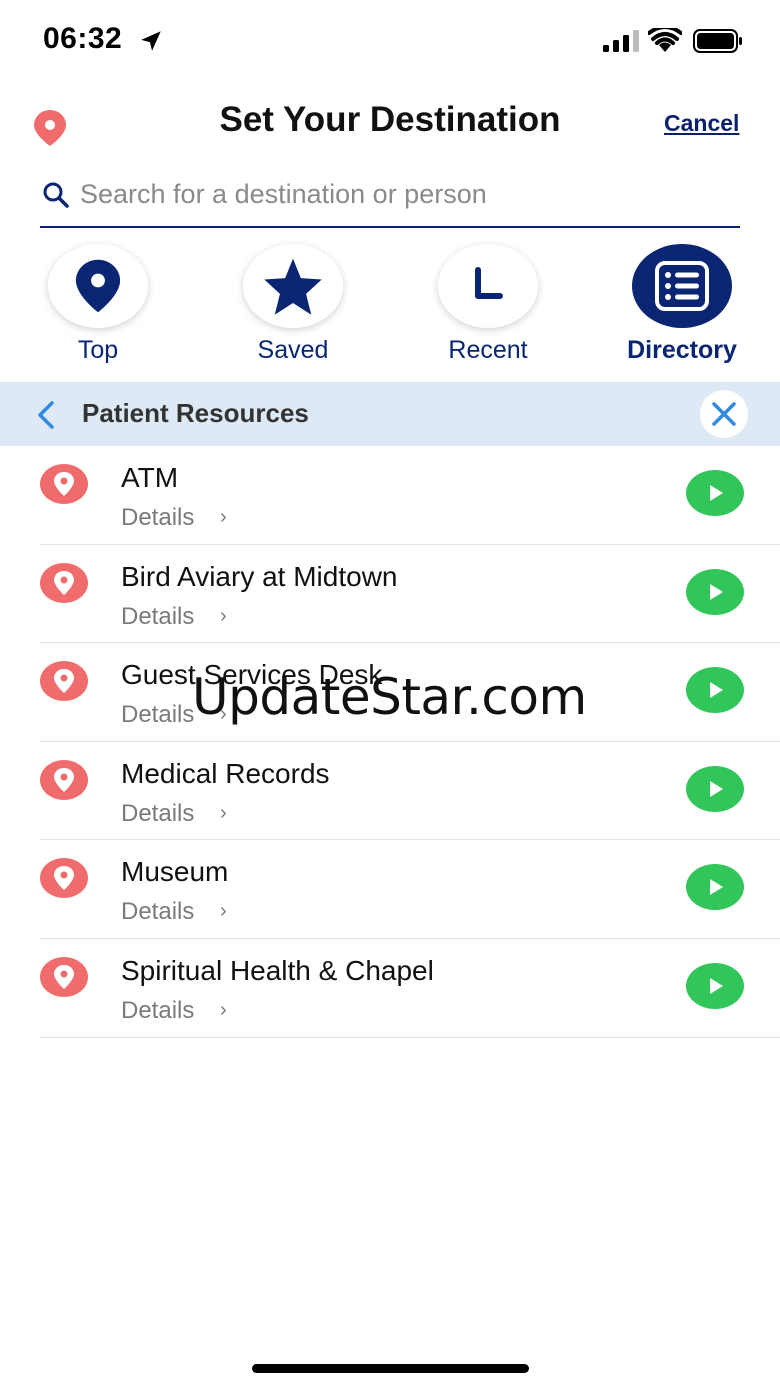 This screenshot has height=1387, width=780. I want to click on tab-saved: Saved, so click(293, 309).